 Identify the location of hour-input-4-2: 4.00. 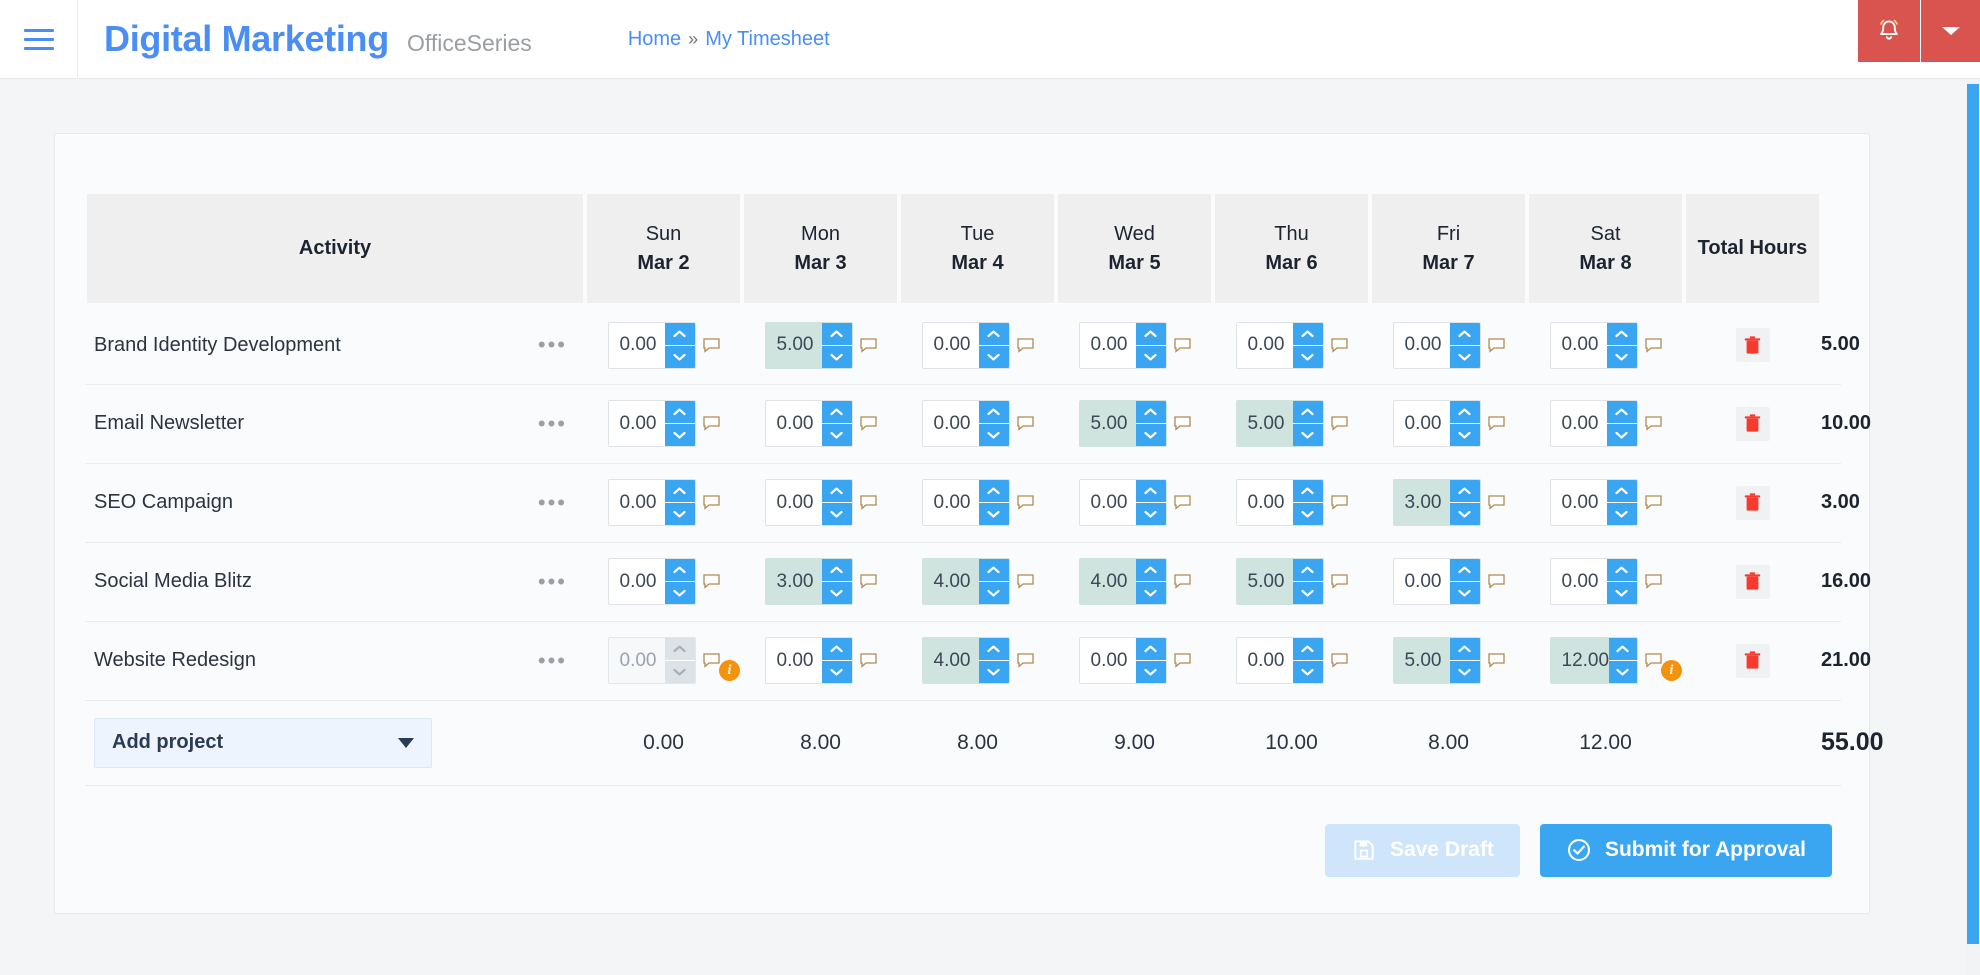
(965, 660).